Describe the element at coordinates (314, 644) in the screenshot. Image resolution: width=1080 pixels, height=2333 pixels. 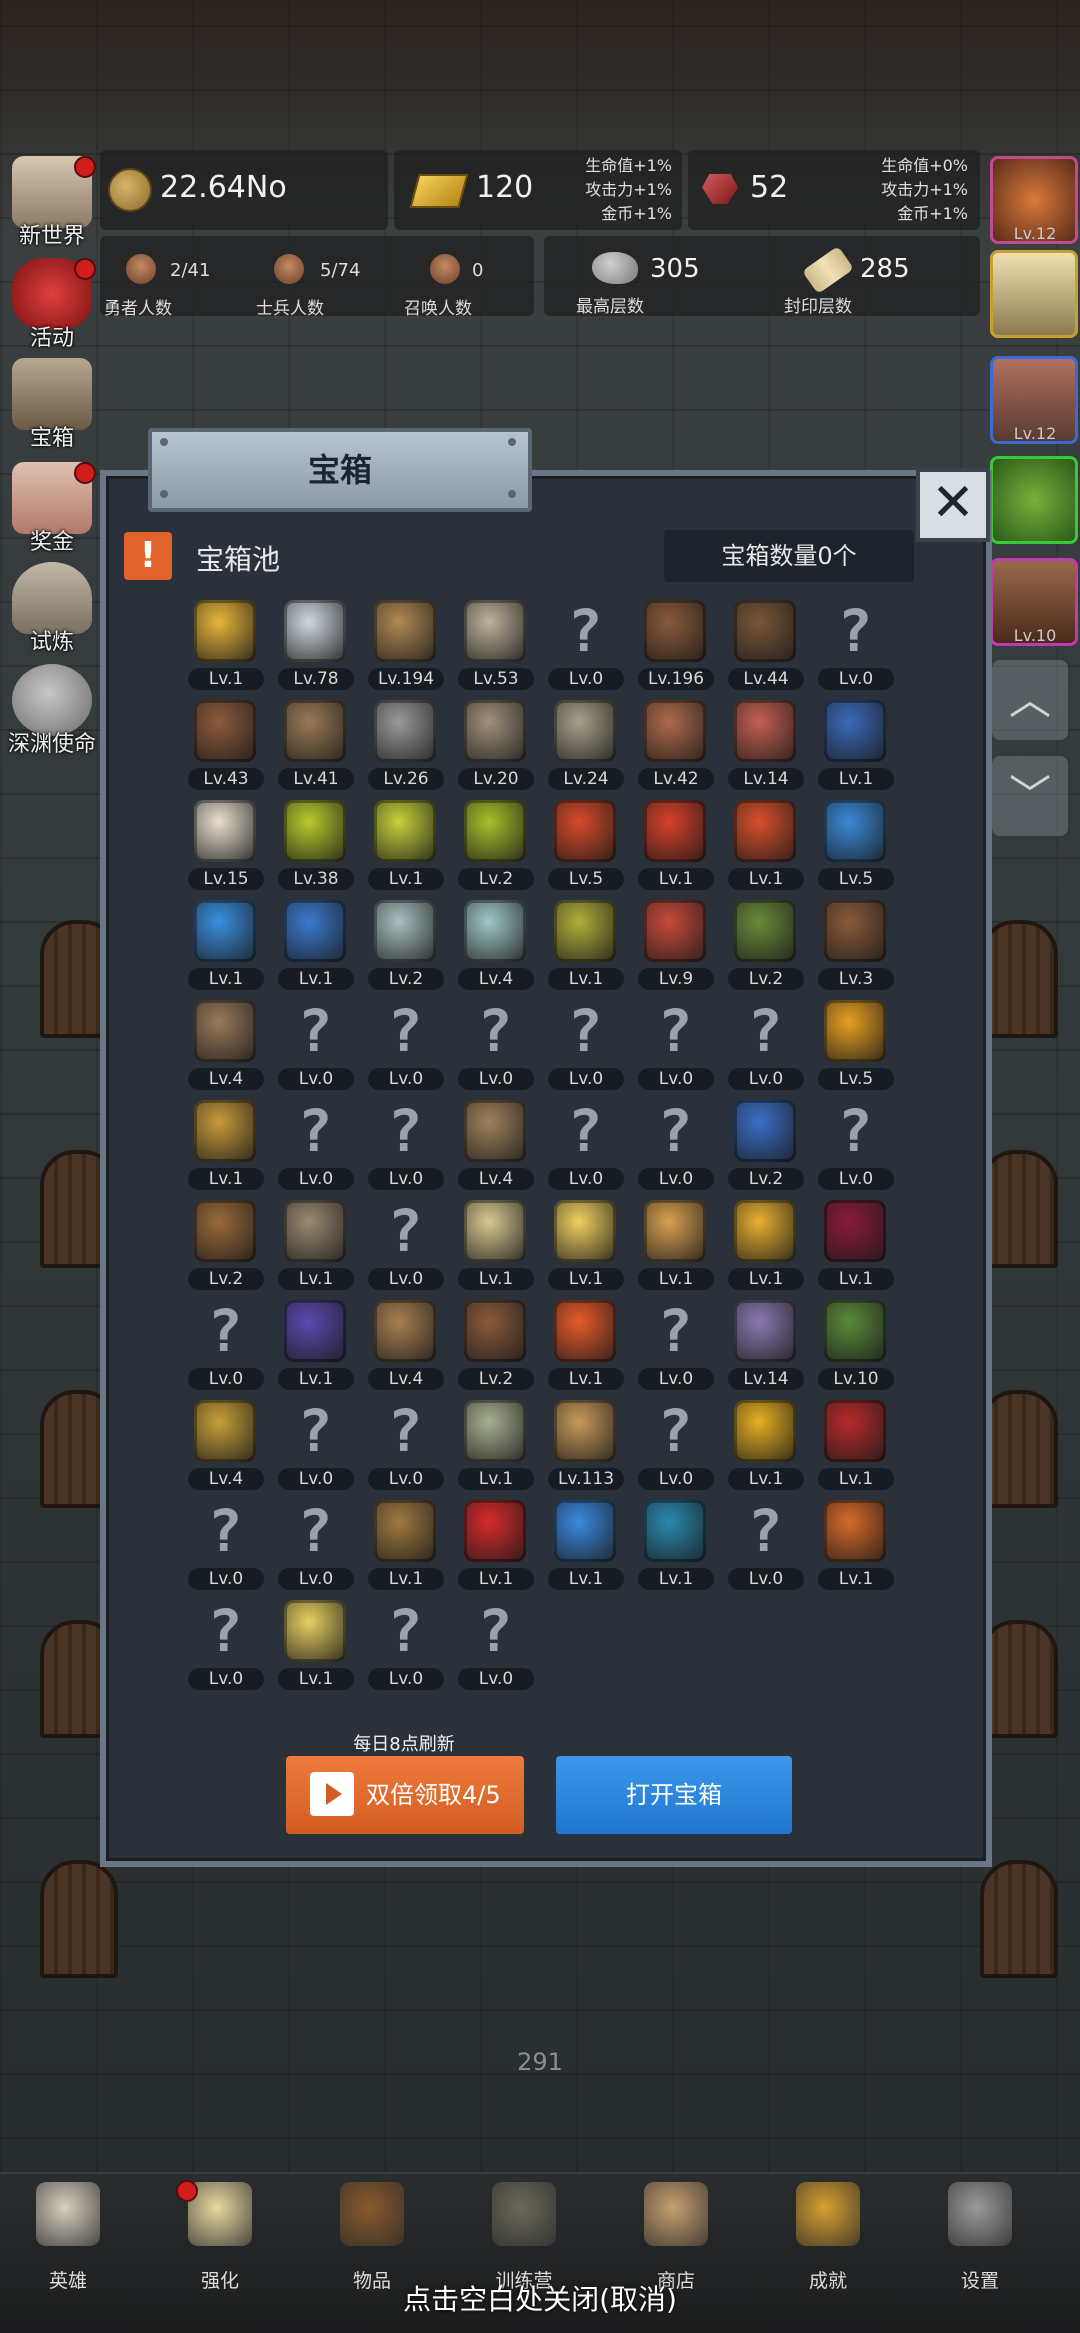
I see `chest-item: Lv.78` at that location.